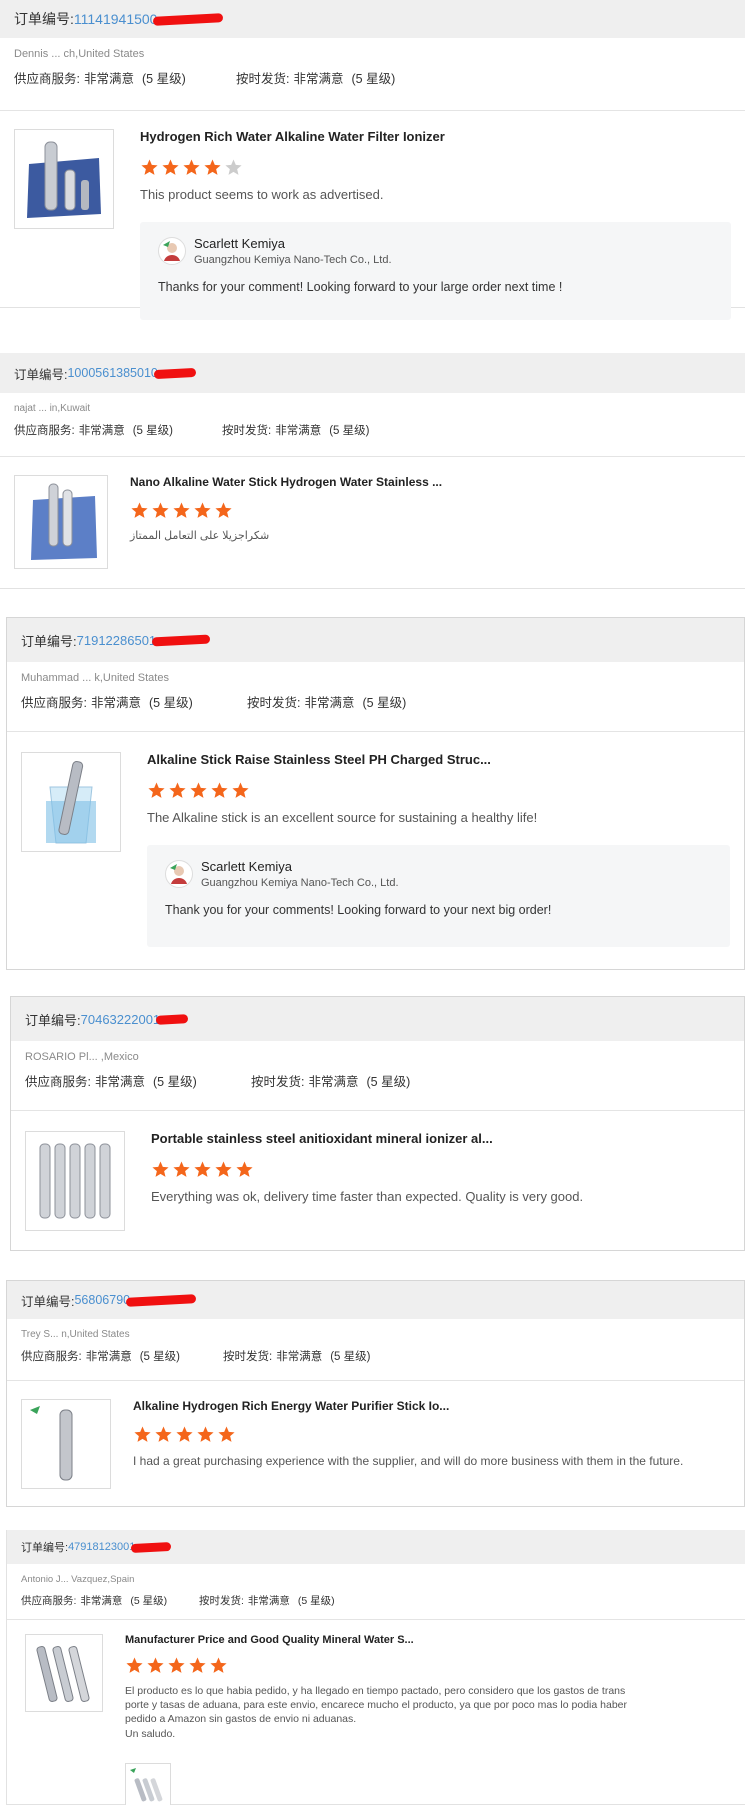 This screenshot has height=1805, width=745. What do you see at coordinates (233, 167) in the screenshot?
I see `star-empty-icon` at bounding box center [233, 167].